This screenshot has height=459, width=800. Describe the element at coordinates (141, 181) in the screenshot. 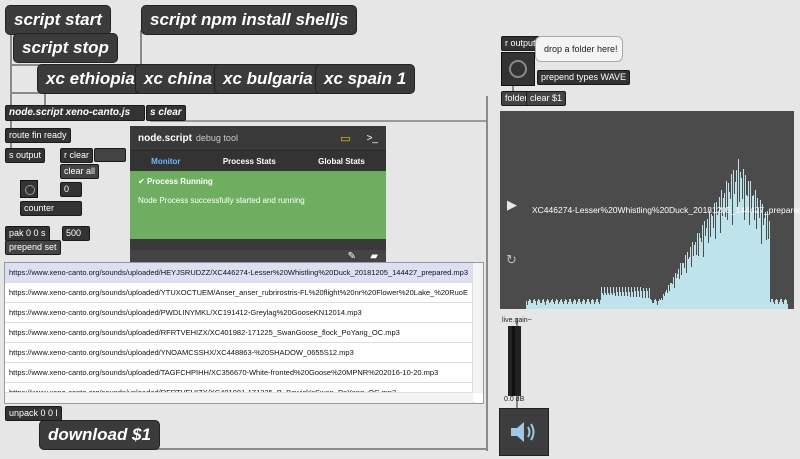

I see `check-circle-icon: ✔` at that location.